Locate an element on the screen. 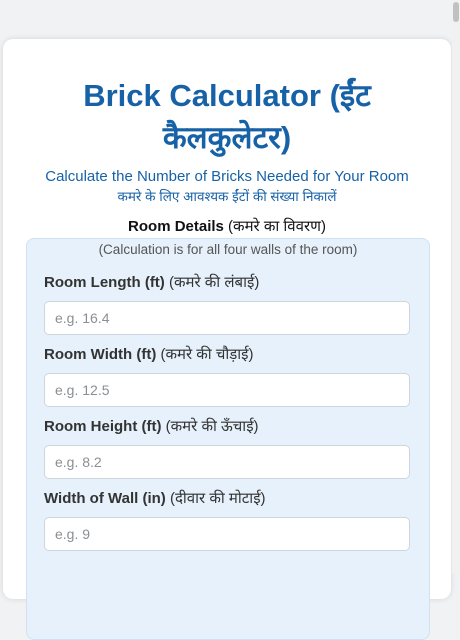 The width and height of the screenshot is (460, 640). room-height-label-en: Room Height (ft) is located at coordinates (103, 426).